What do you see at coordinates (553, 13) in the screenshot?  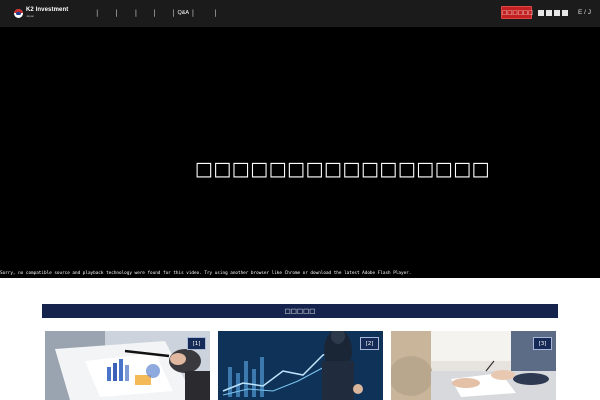 I see `utility-icons` at bounding box center [553, 13].